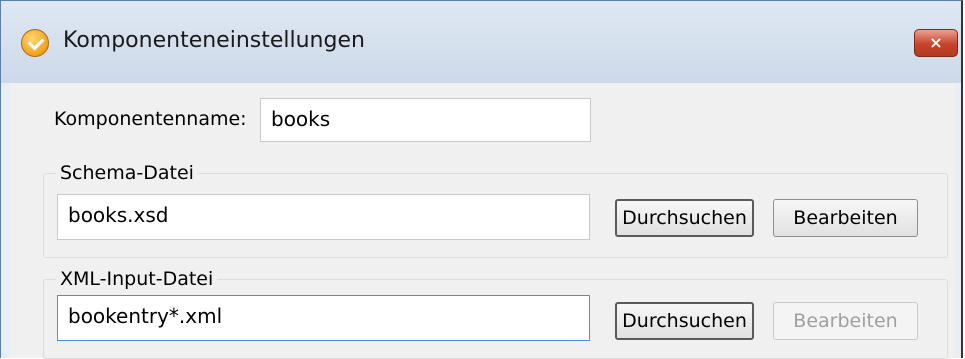  What do you see at coordinates (323, 318) in the screenshot?
I see `xml-input-file-input: bookentry*.xml` at bounding box center [323, 318].